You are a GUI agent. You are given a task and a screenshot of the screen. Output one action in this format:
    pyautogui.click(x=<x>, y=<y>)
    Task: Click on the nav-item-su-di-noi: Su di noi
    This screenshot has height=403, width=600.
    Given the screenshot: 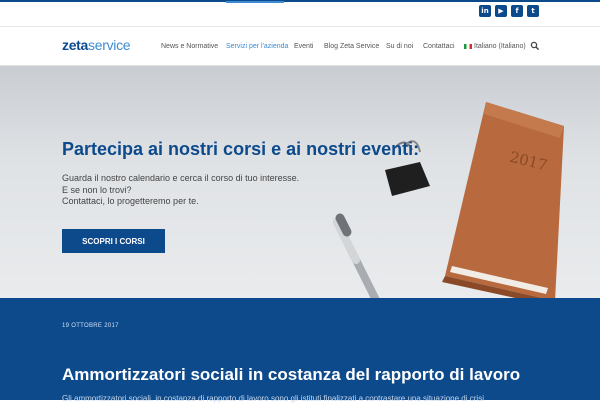 What is the action you would take?
    pyautogui.click(x=399, y=46)
    